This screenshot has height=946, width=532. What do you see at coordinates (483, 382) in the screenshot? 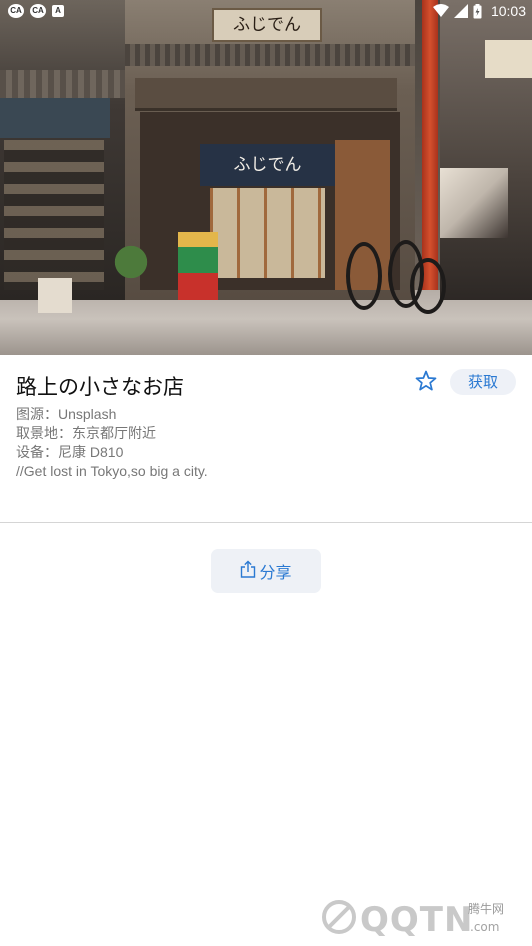
I see `get-button: 获取` at bounding box center [483, 382].